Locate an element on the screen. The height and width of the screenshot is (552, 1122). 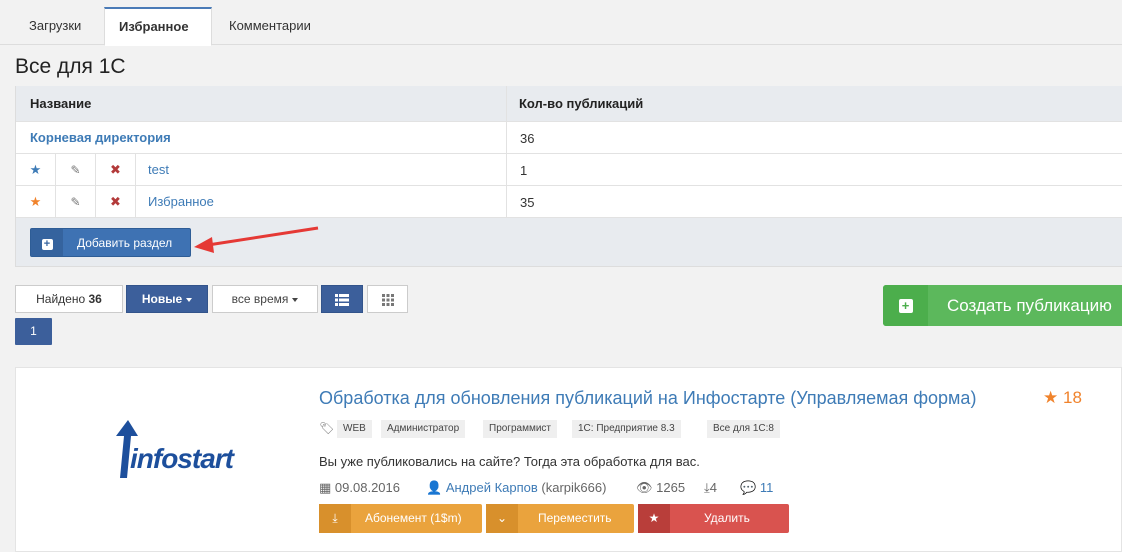
tag-item: WEB is located at coordinates (354, 429).